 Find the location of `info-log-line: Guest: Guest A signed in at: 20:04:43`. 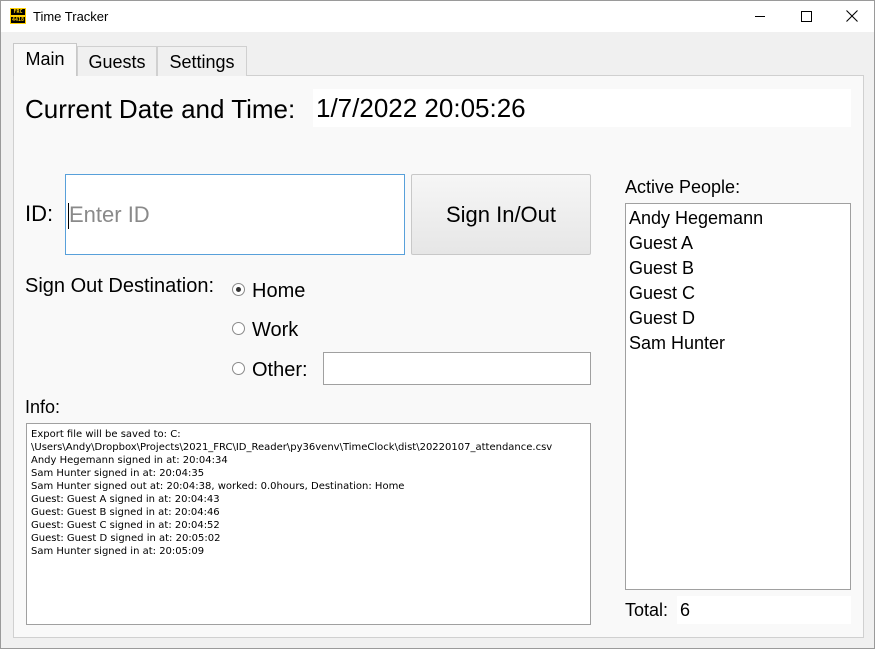

info-log-line: Guest: Guest A signed in at: 20:04:43 is located at coordinates (125, 499).